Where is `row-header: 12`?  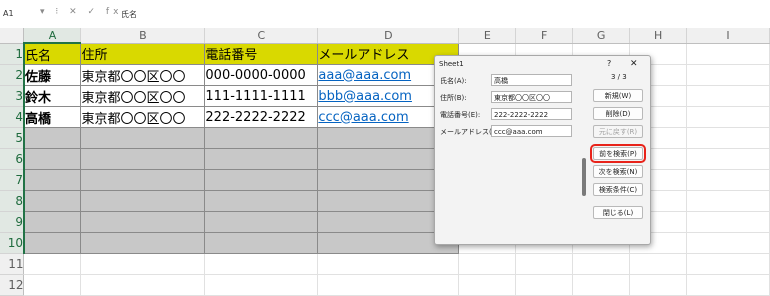
row-header: 12 is located at coordinates (12, 285).